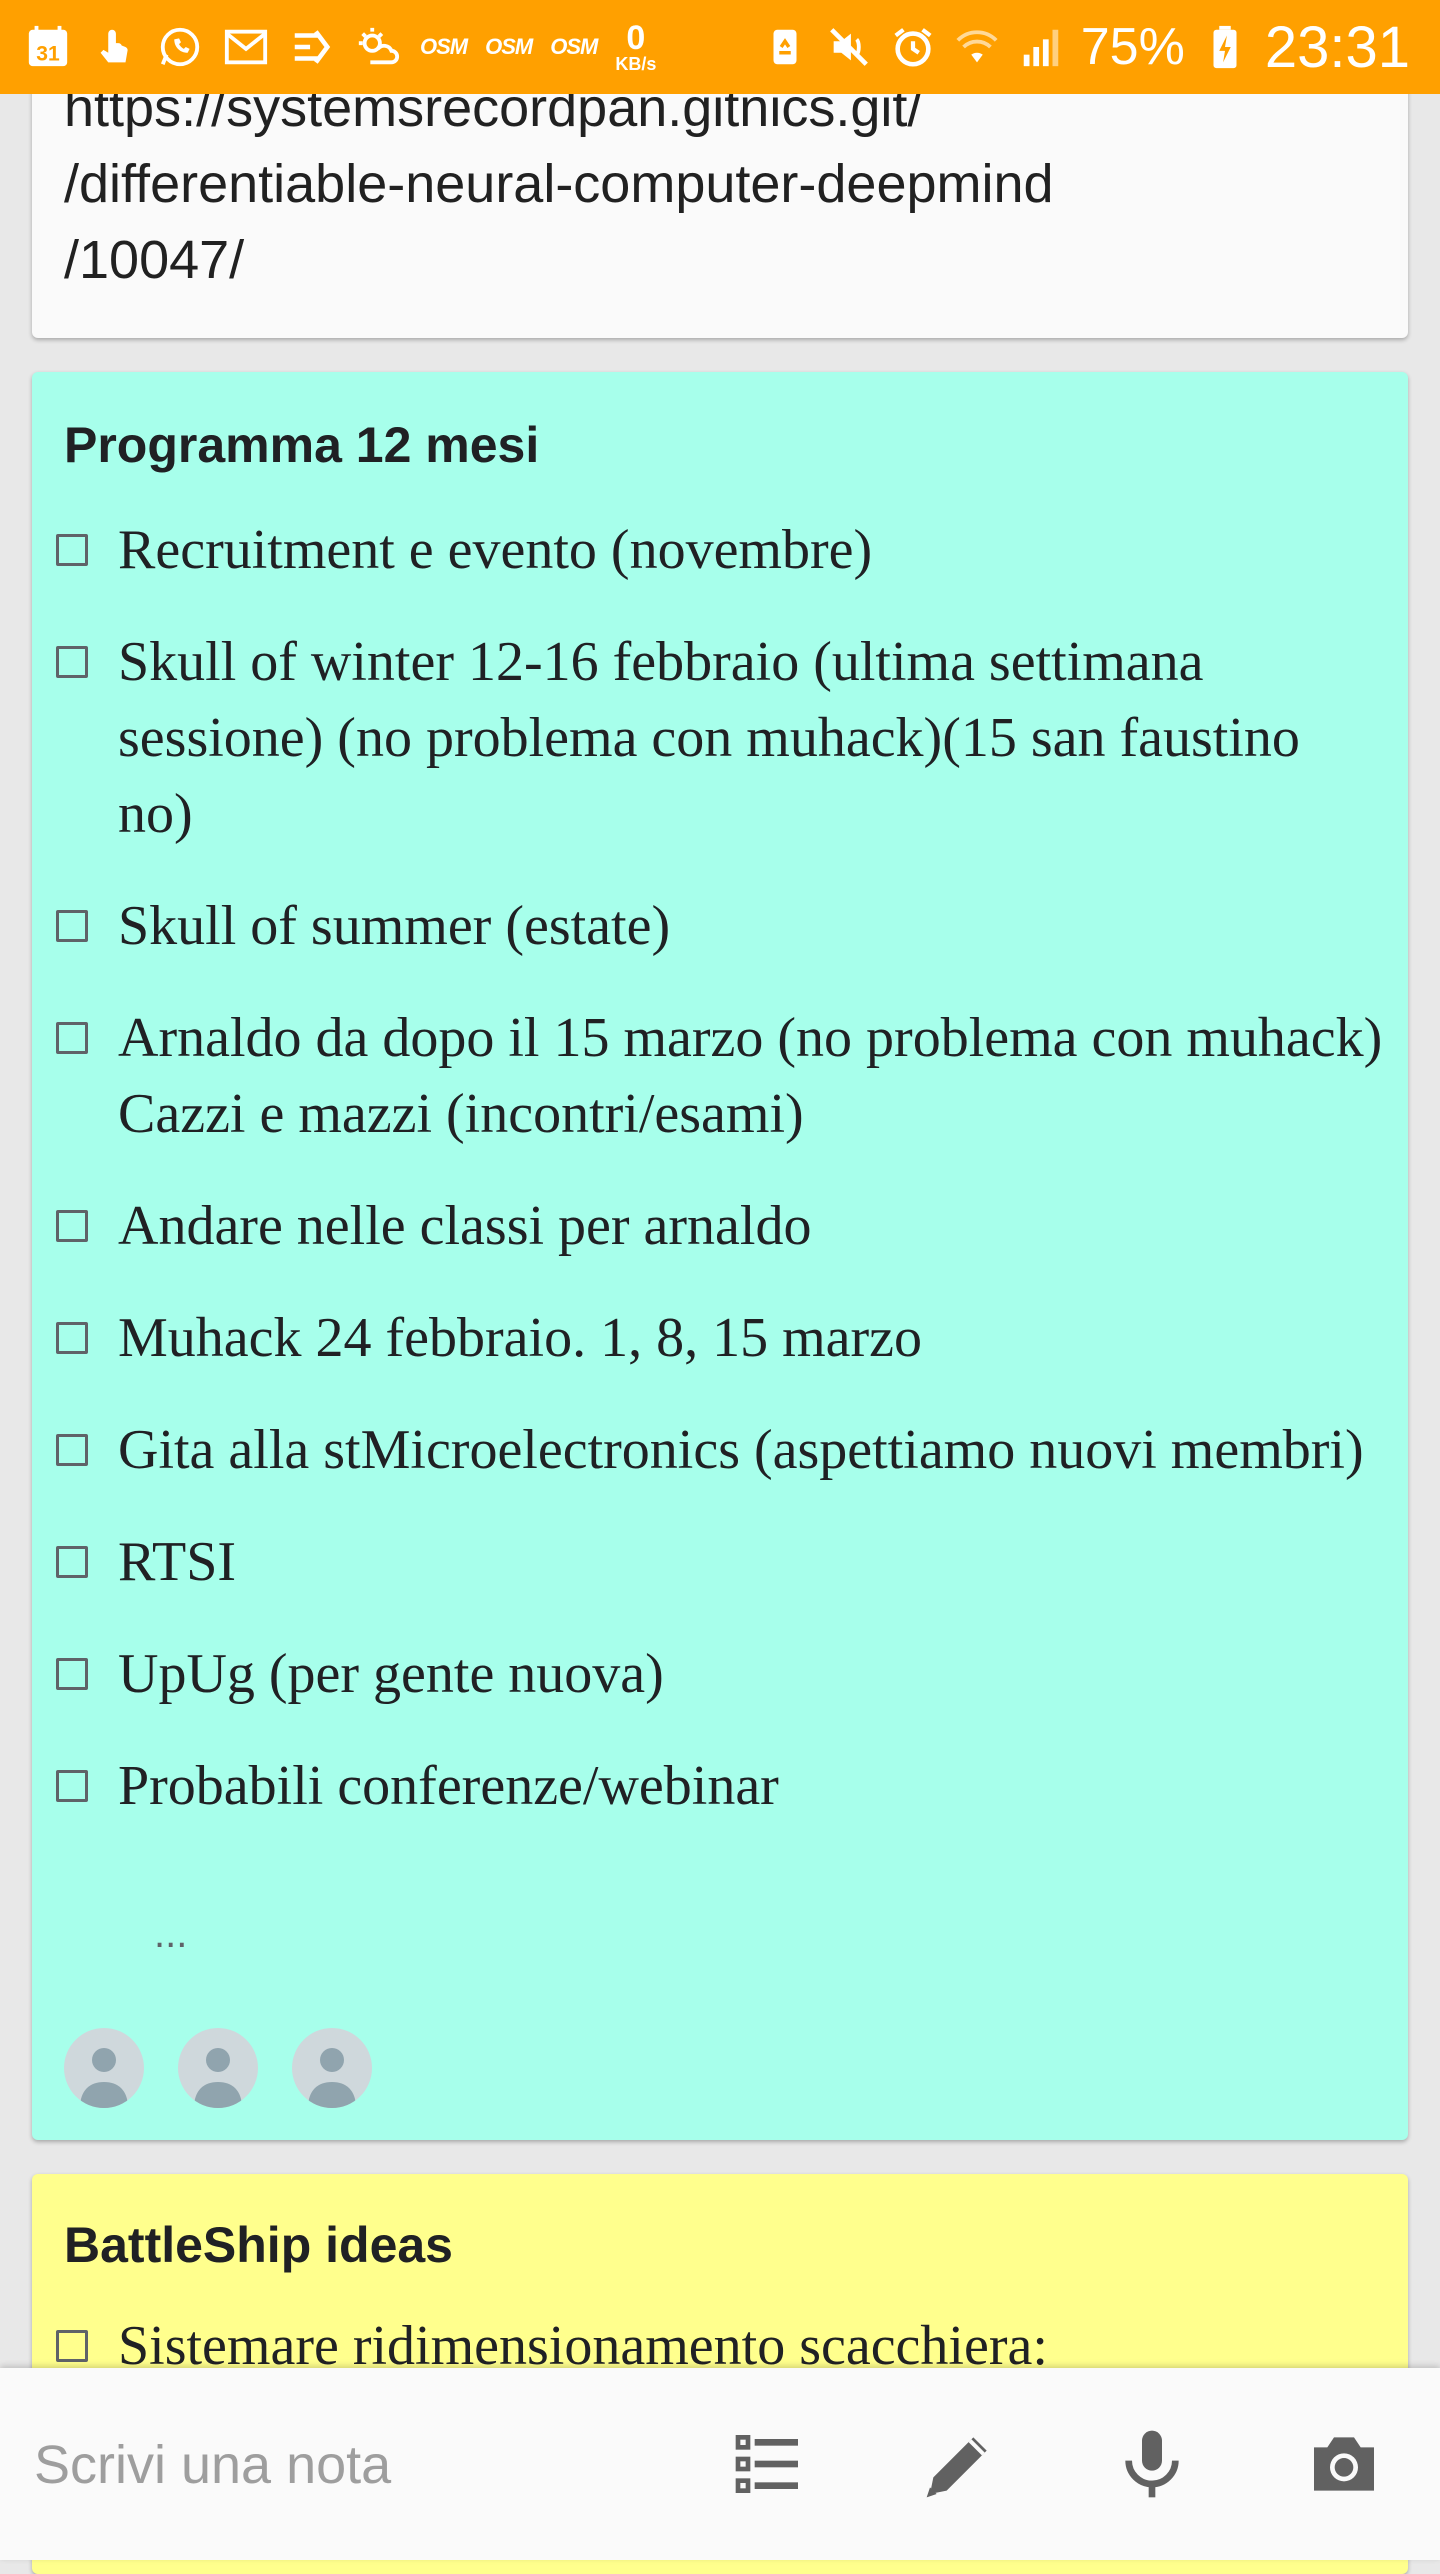 This screenshot has width=1440, height=2574. I want to click on checklist-item: Muhack 24 febbraio. 1, 8, 15 marzo, so click(721, 1338).